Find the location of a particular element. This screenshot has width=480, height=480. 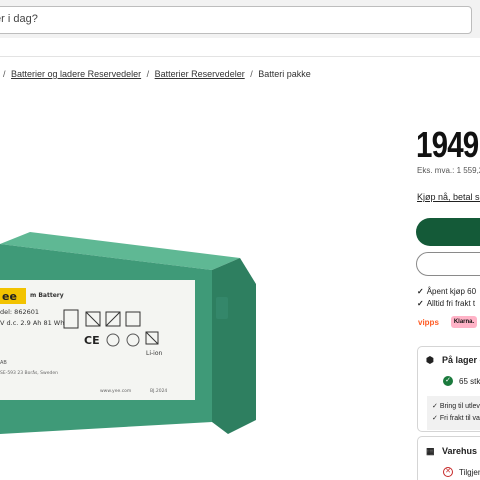

battery-connector is located at coordinates (222, 308).